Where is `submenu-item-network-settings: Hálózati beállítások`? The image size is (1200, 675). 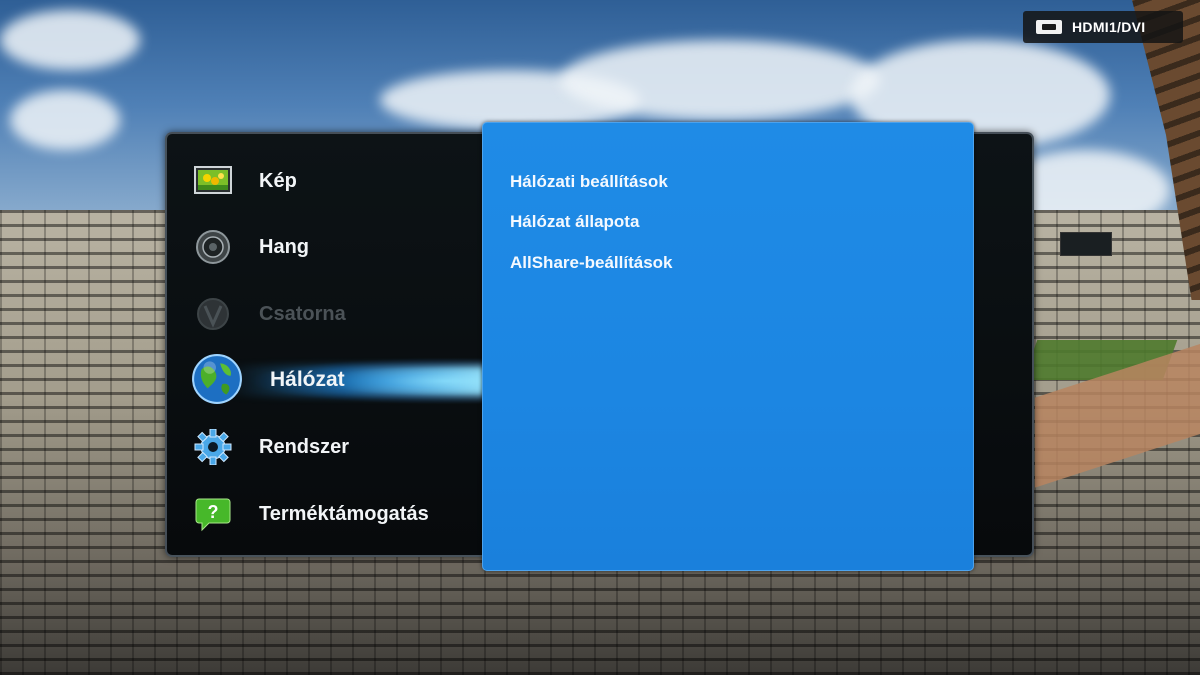
submenu-item-network-settings: Hálózati beállítások is located at coordinates (589, 182).